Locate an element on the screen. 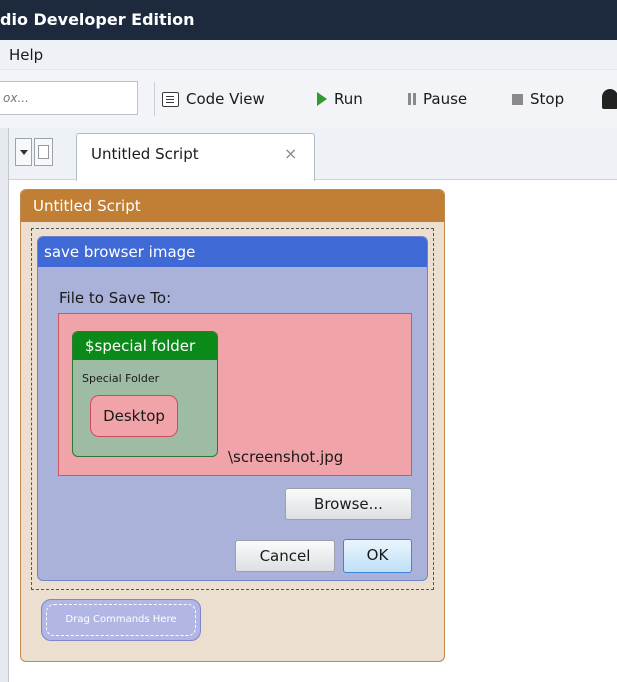 This screenshot has width=617, height=682. close-icon: × is located at coordinates (290, 154).